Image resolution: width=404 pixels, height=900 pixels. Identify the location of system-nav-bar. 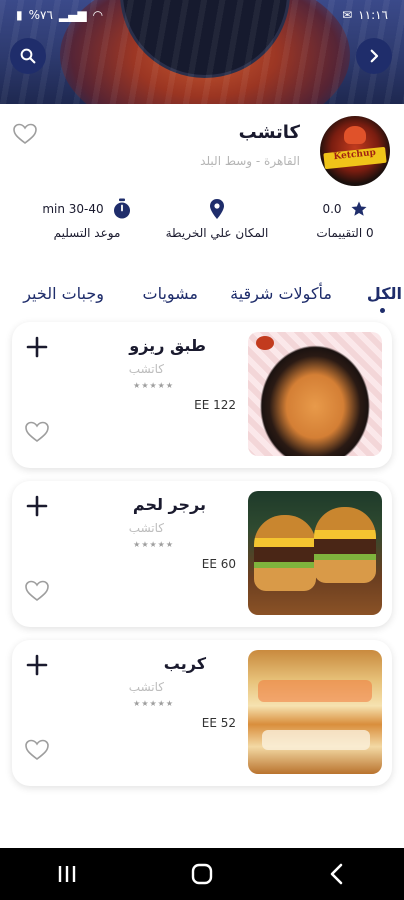
(202, 874).